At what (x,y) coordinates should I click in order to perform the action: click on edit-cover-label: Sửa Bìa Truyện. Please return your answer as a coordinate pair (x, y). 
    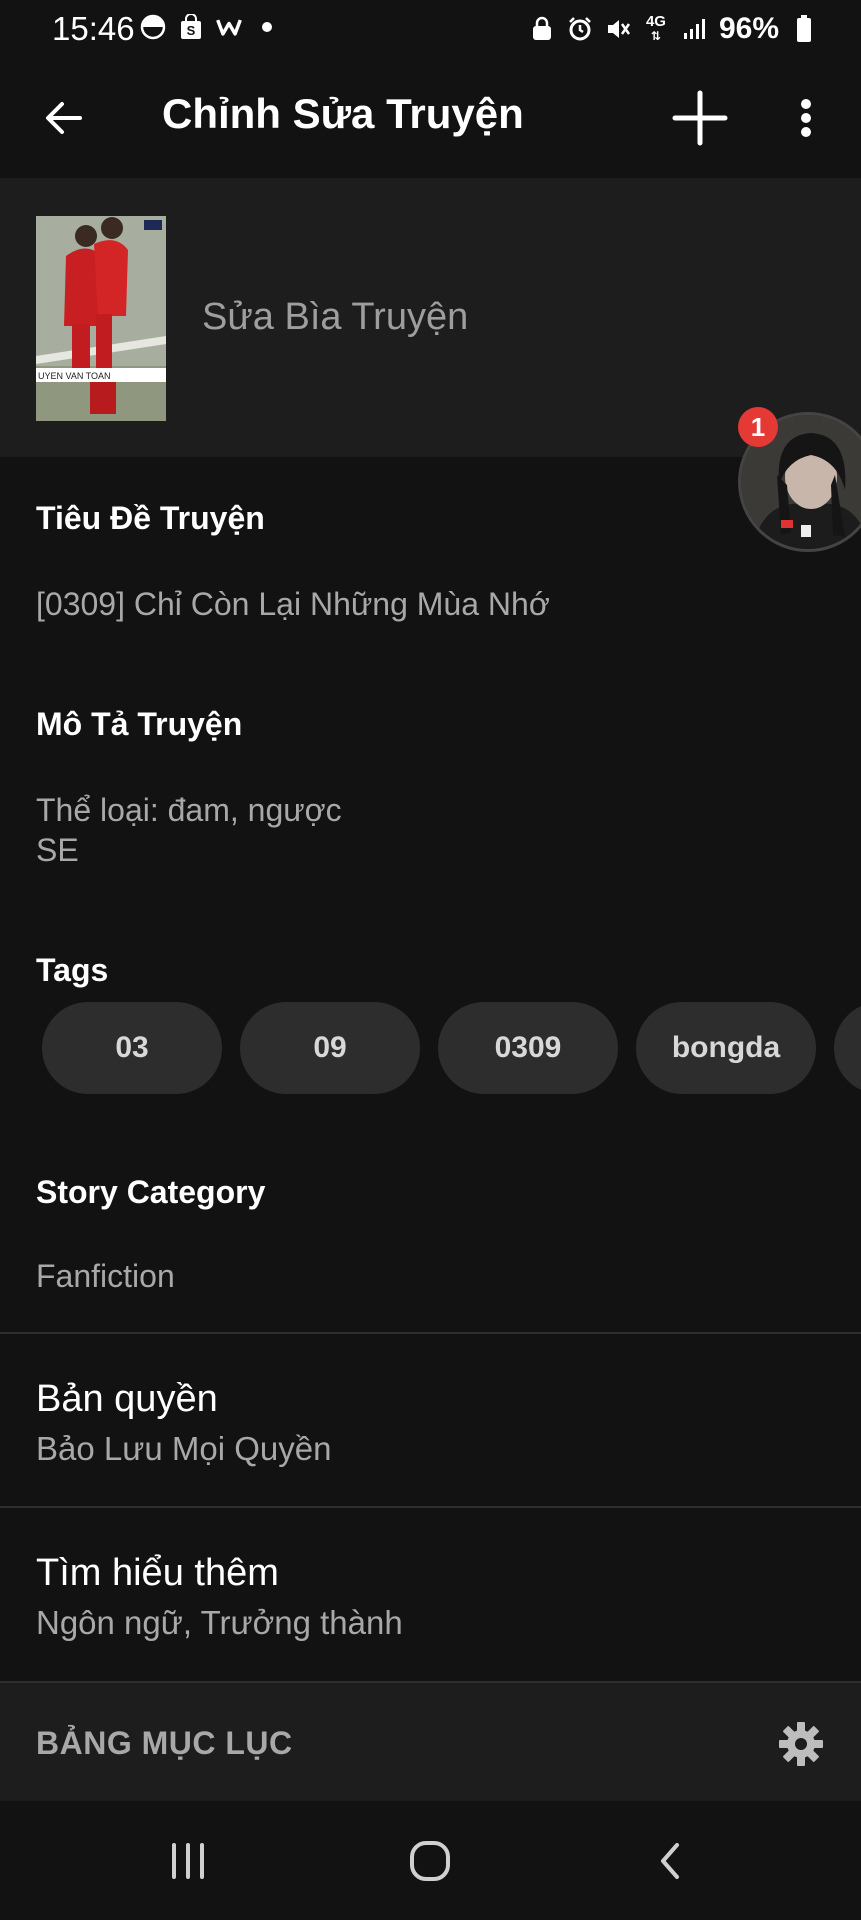
    Looking at the image, I should click on (335, 317).